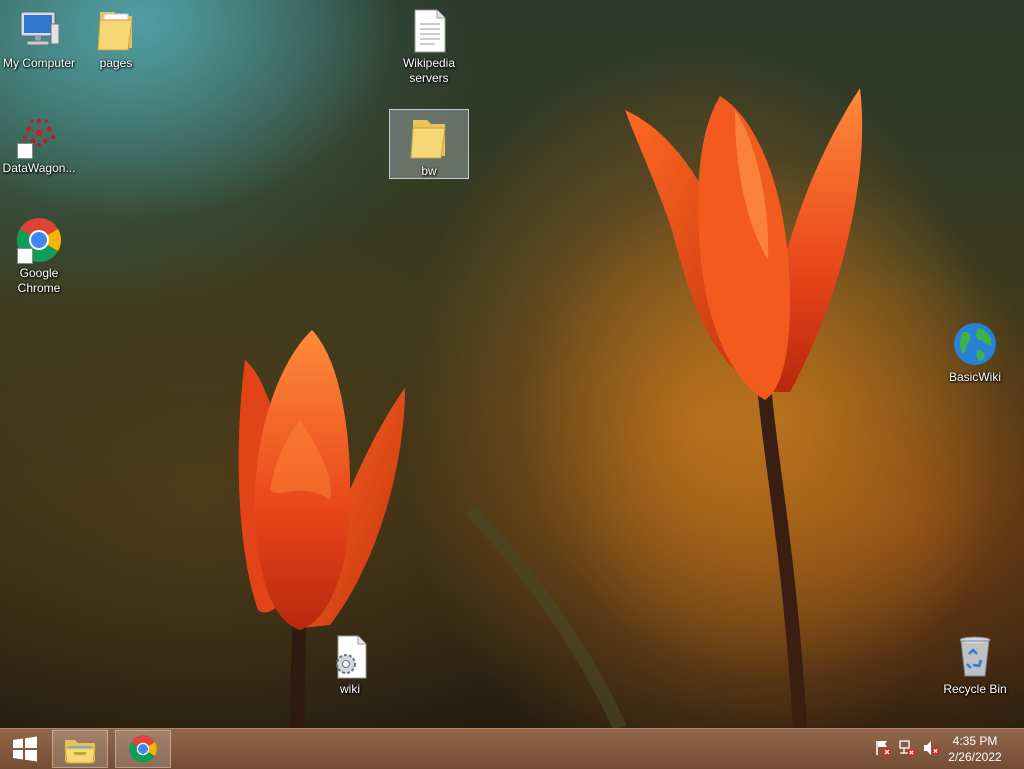  Describe the element at coordinates (975, 749) in the screenshot. I see `taskbar-clock: 4:35 PM 2/26/2022` at that location.